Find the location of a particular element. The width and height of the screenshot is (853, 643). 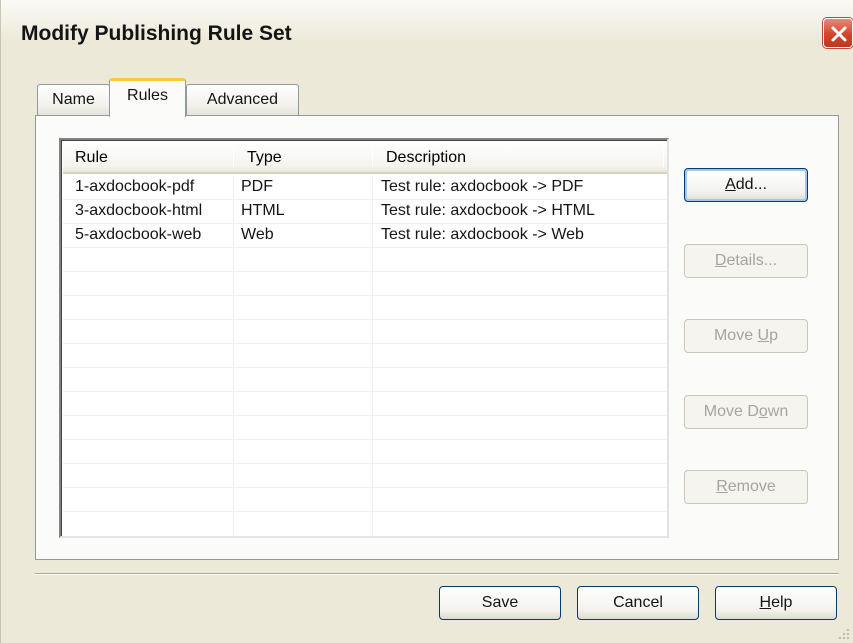

column-header-rule: Rule is located at coordinates (148, 157).